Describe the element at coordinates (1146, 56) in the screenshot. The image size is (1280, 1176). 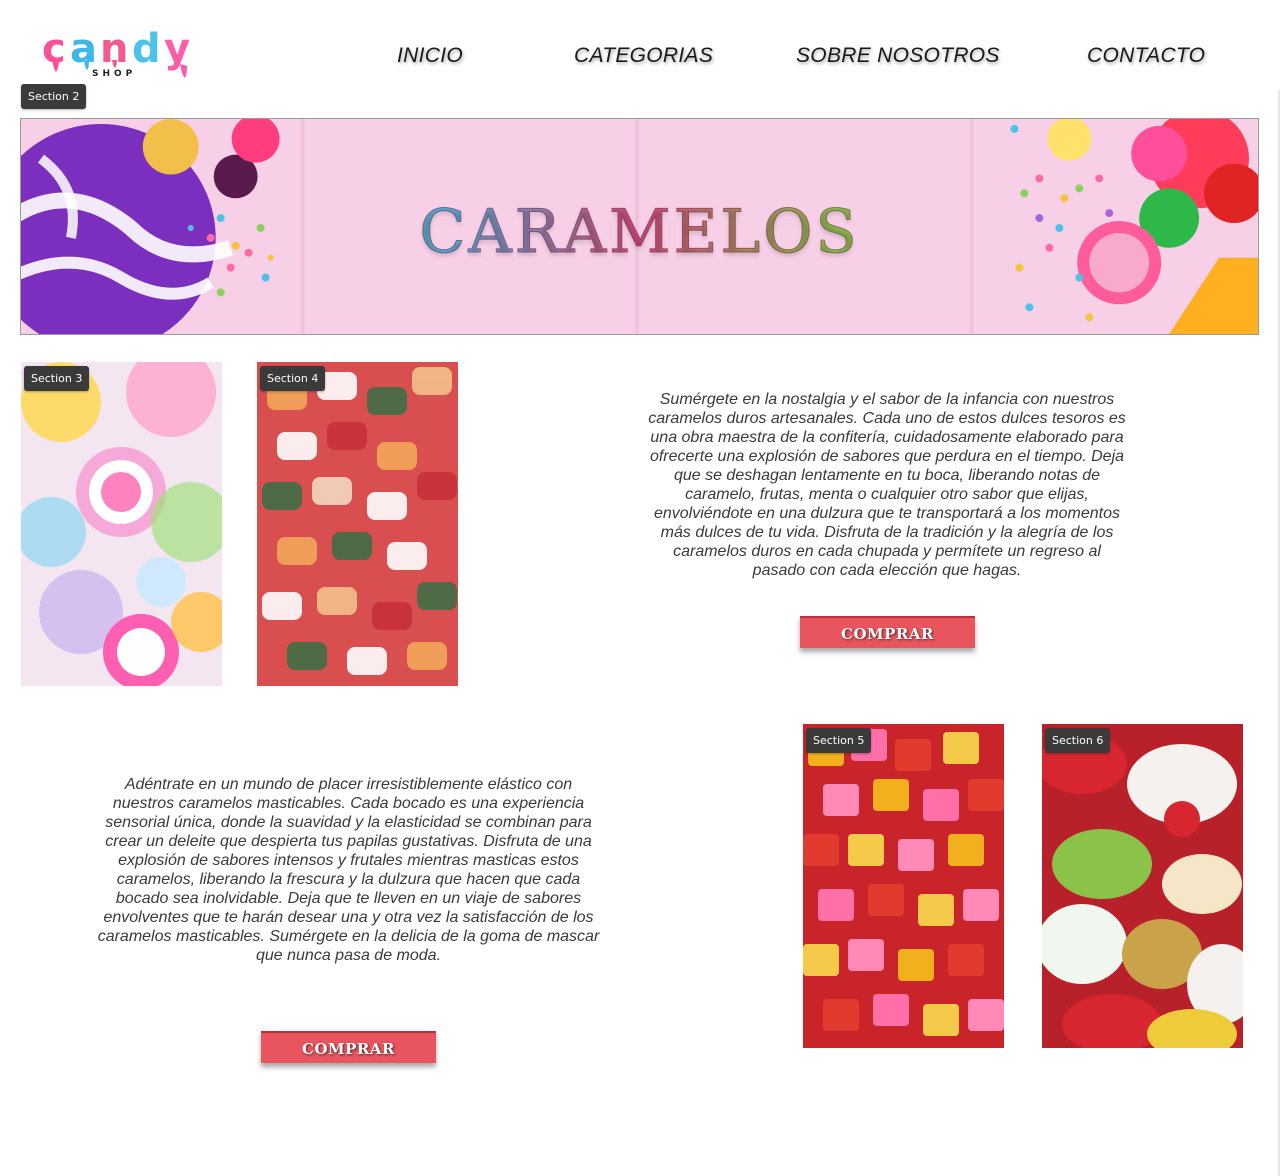
I see `nav-contacto: CONTACTO` at that location.